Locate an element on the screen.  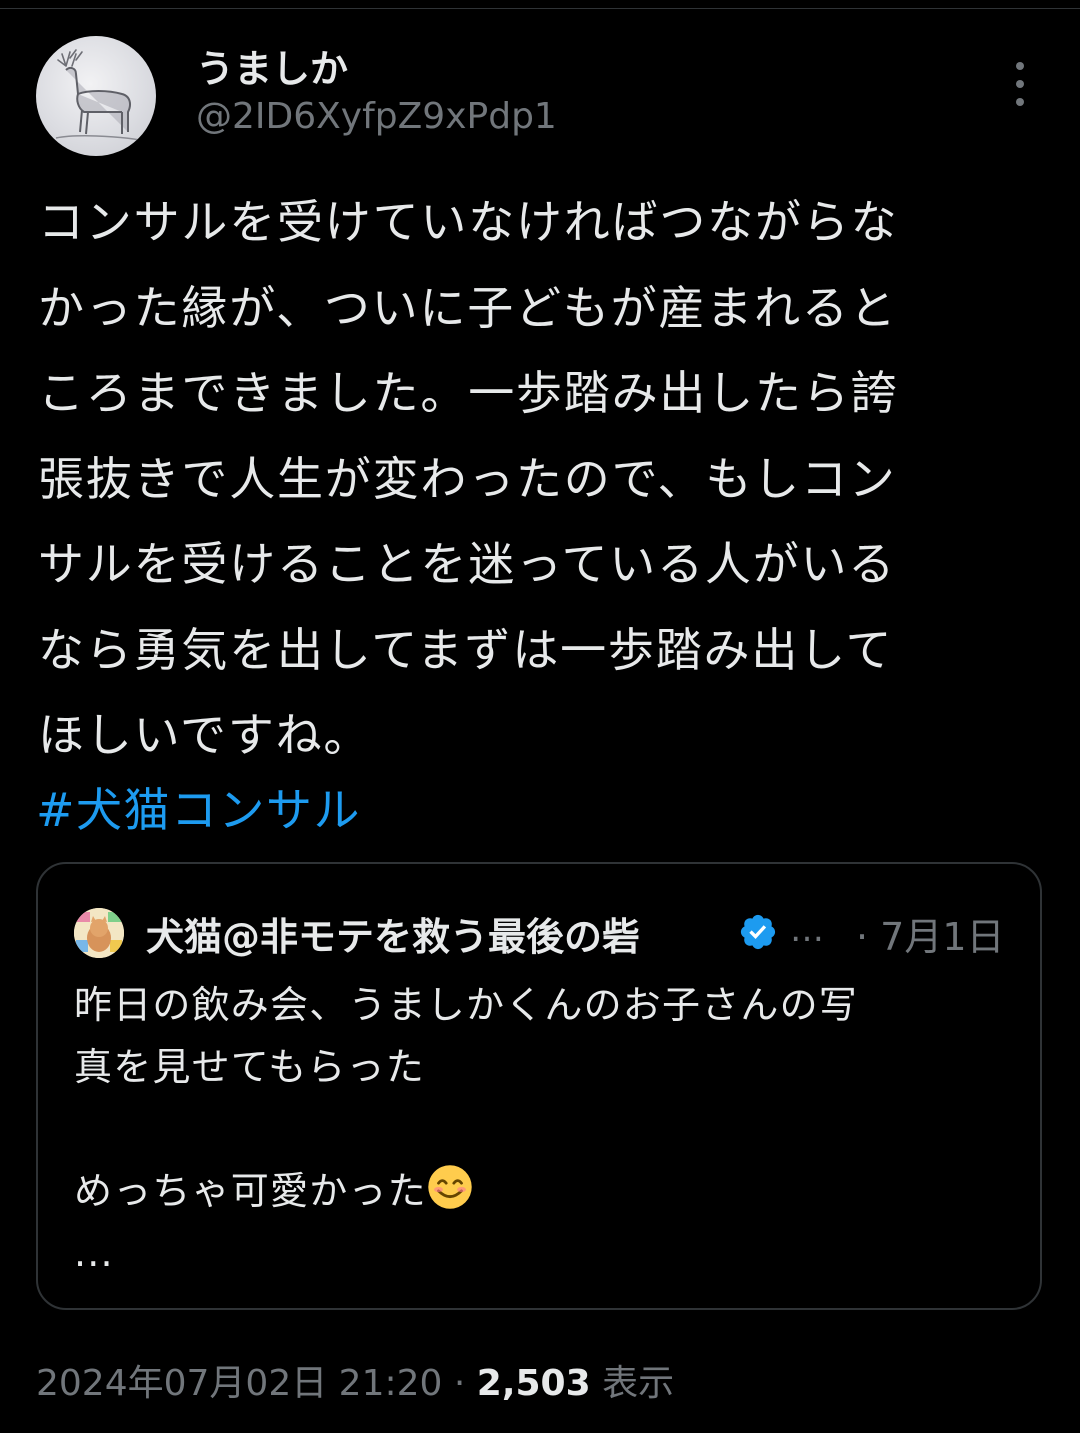
views-count: 2,503 is located at coordinates (533, 1383).